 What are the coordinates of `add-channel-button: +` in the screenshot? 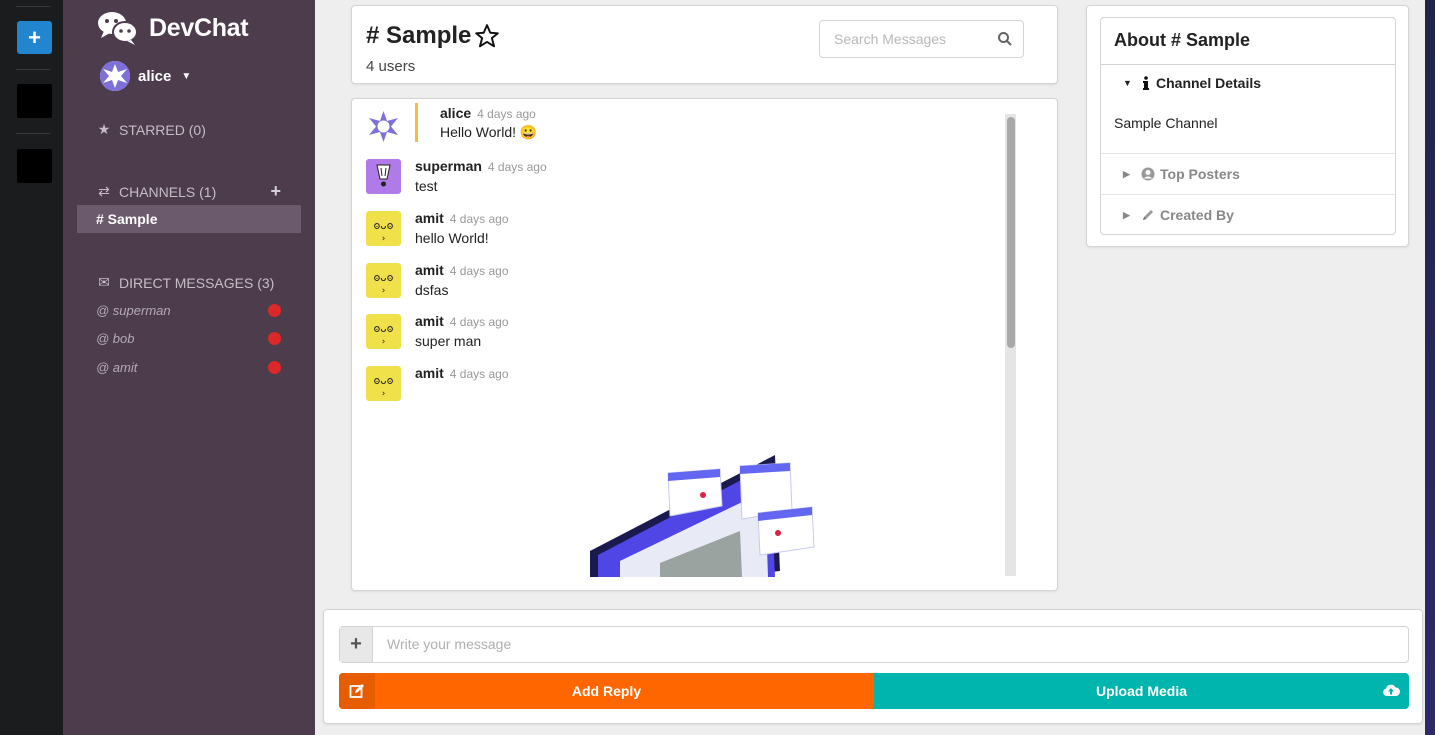 It's located at (275, 191).